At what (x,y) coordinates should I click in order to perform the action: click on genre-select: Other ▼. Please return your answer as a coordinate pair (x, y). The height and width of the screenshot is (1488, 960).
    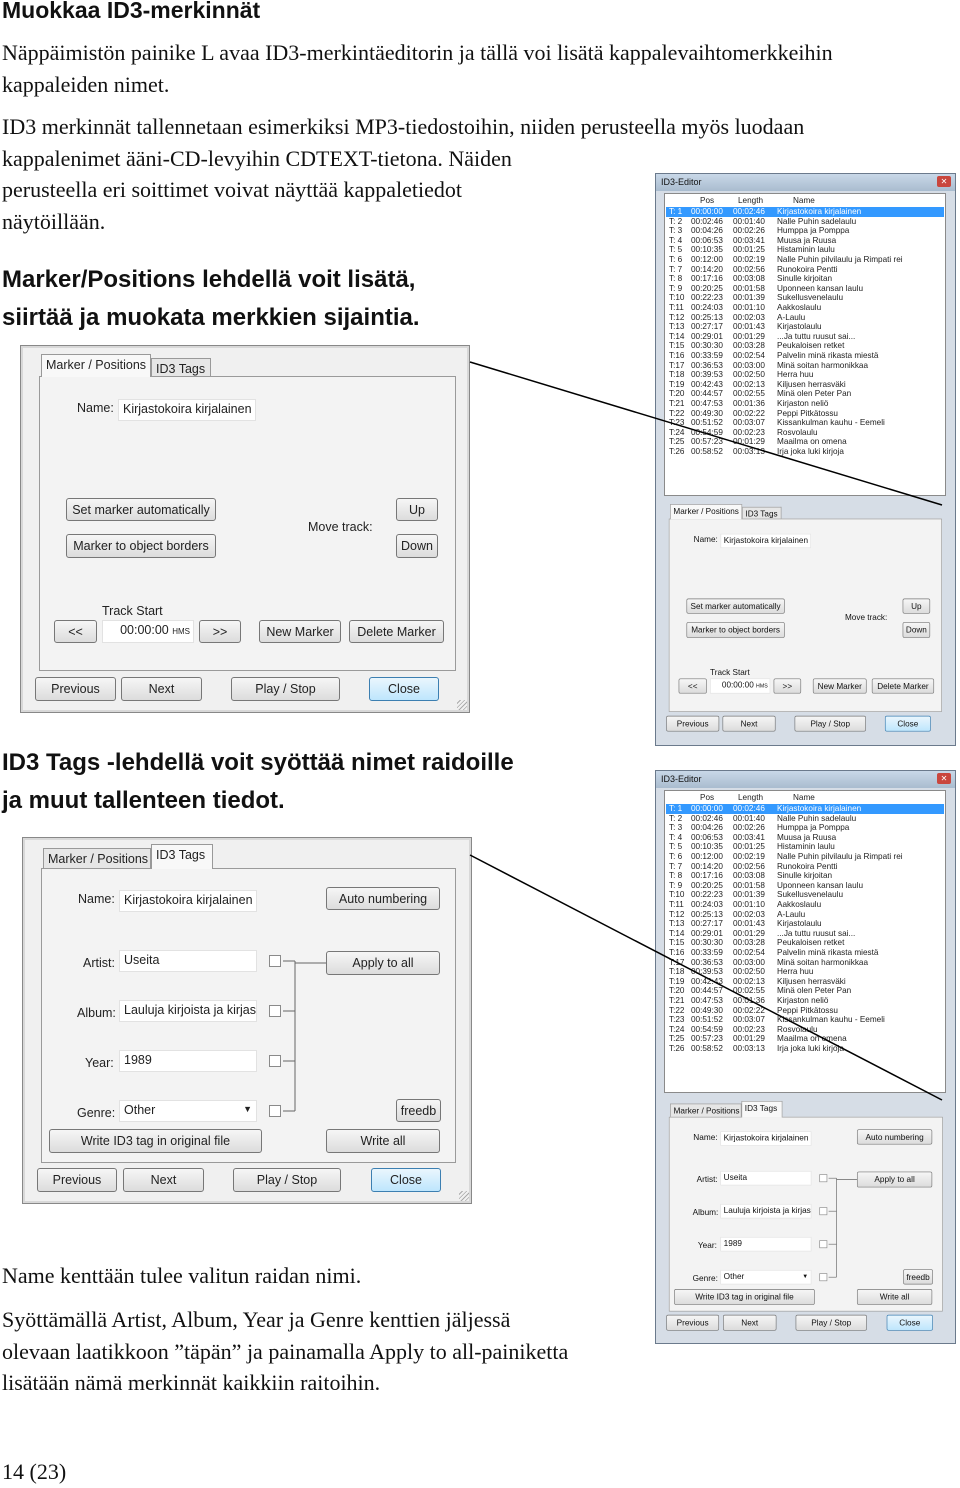
    Looking at the image, I should click on (188, 1111).